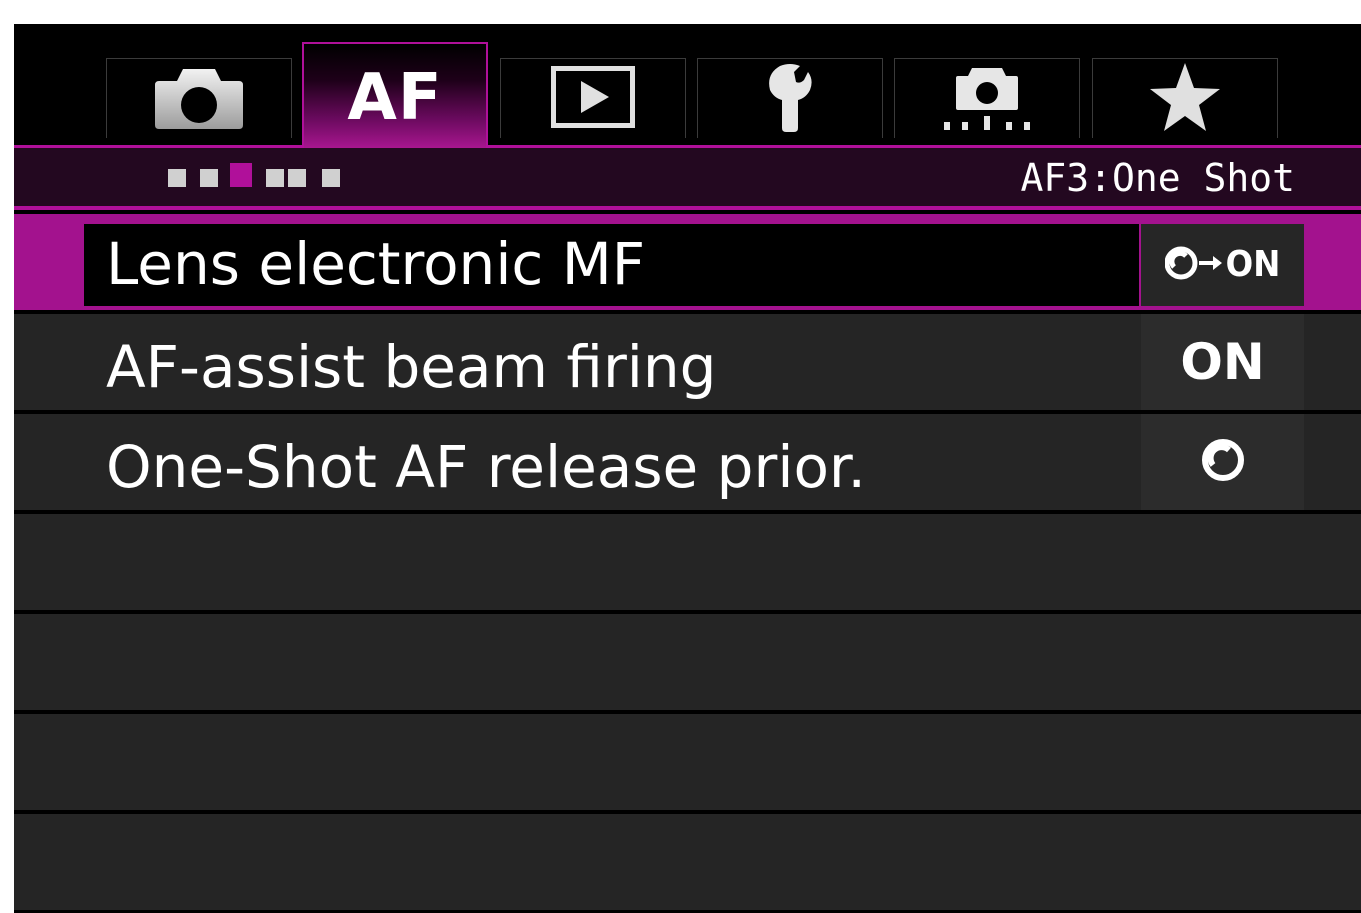  I want to click on menu-item-label-box: Lens electronic MF, so click(611, 265).